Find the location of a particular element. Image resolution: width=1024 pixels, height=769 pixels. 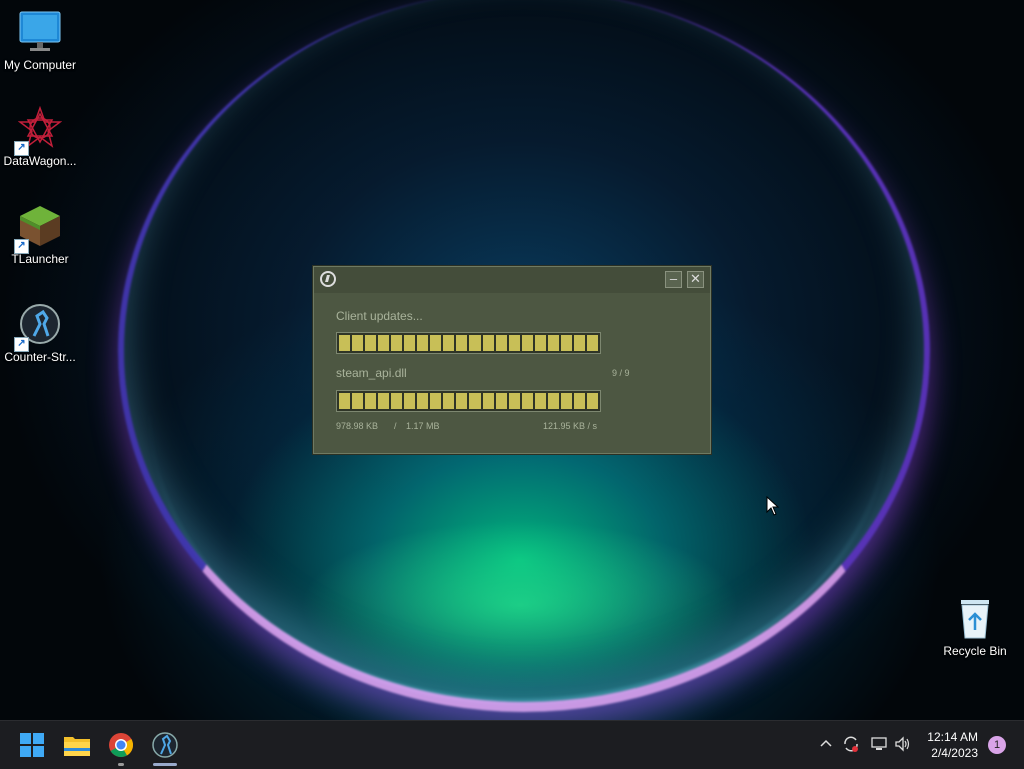

mouse-cursor-icon is located at coordinates (773, 506).